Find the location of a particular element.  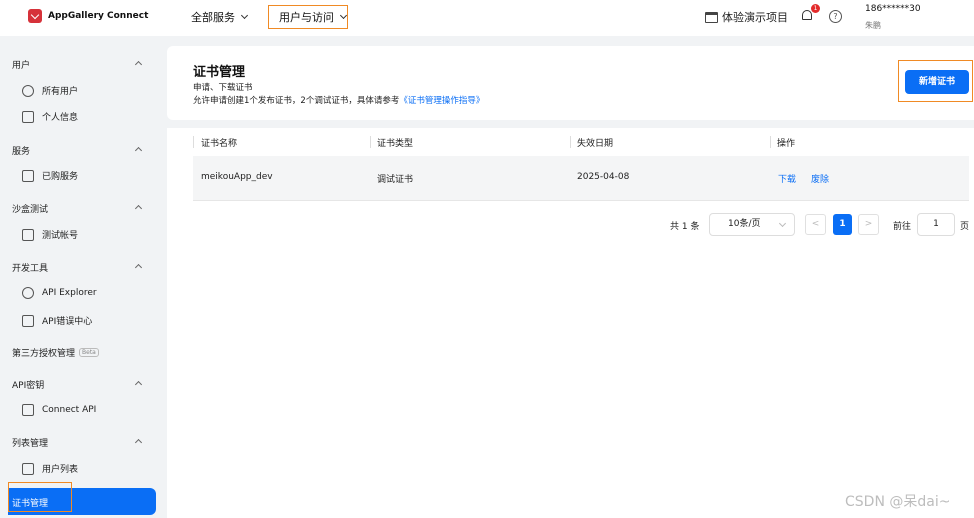

column-header-name: 证书名称 is located at coordinates (219, 144).